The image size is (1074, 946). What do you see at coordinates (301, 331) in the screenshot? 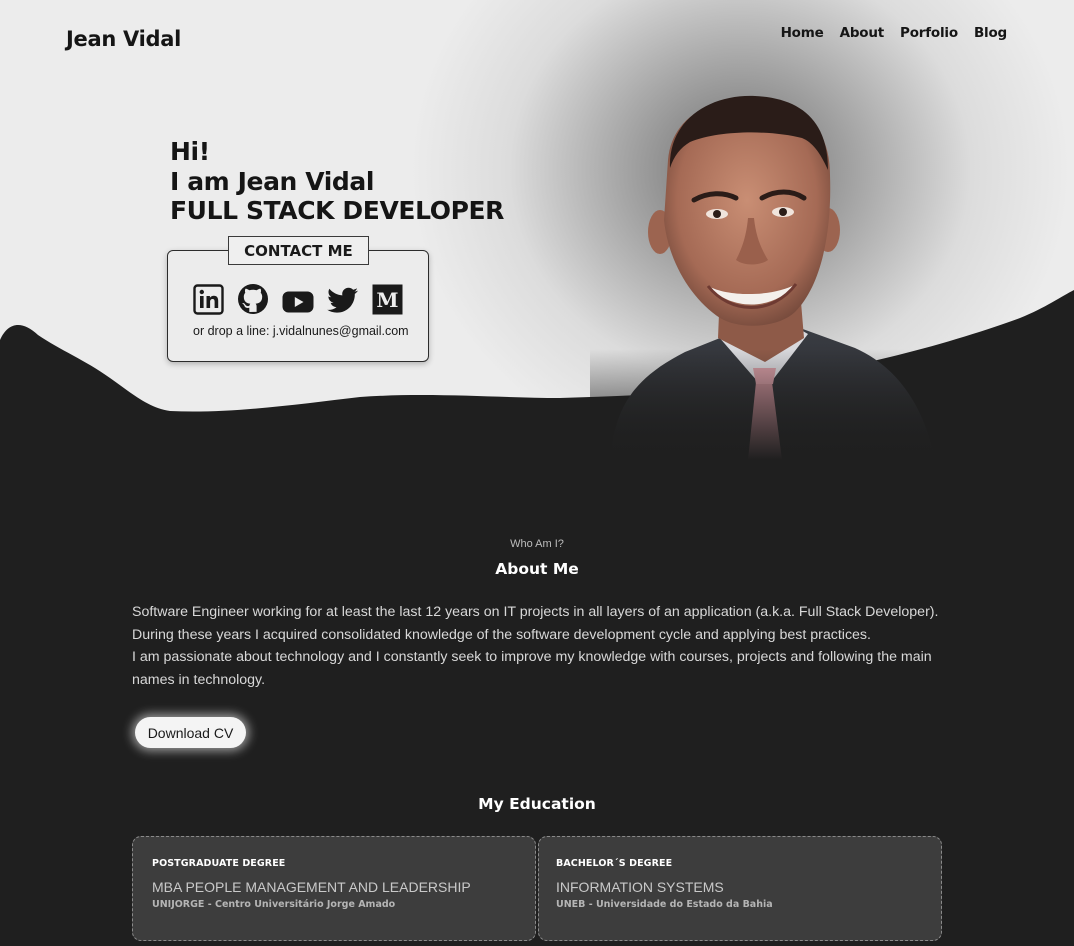
I see `contact-email-line: or drop a line: j.vidalnunes@gmail.com` at bounding box center [301, 331].